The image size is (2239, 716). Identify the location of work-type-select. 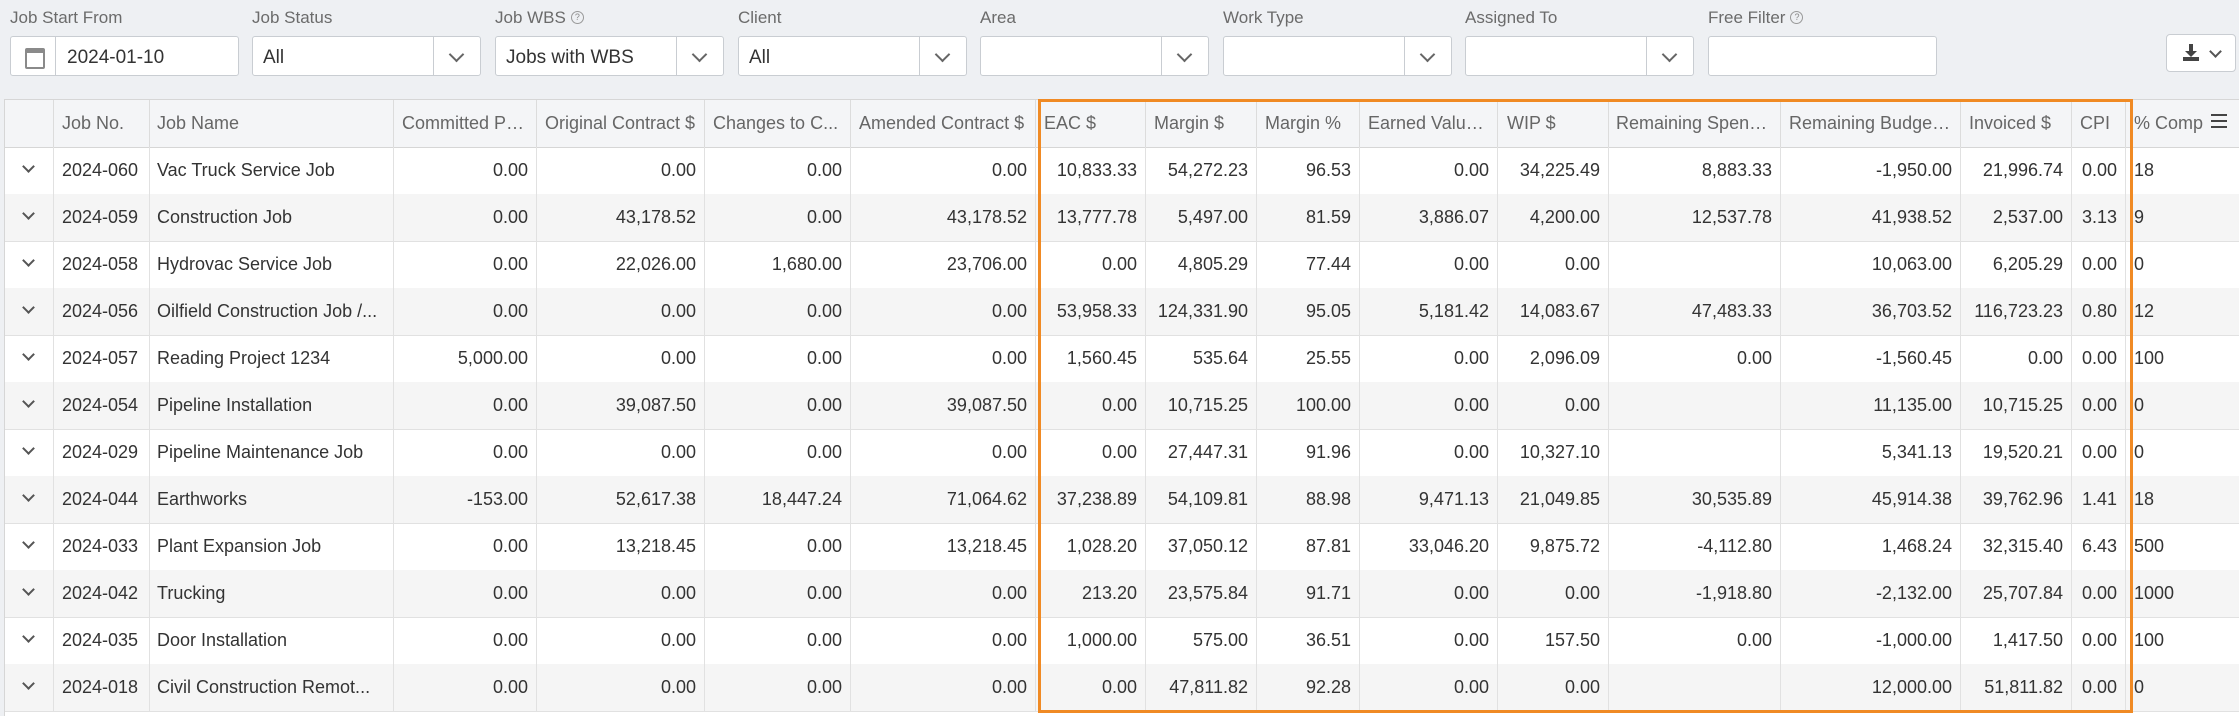
(1337, 56).